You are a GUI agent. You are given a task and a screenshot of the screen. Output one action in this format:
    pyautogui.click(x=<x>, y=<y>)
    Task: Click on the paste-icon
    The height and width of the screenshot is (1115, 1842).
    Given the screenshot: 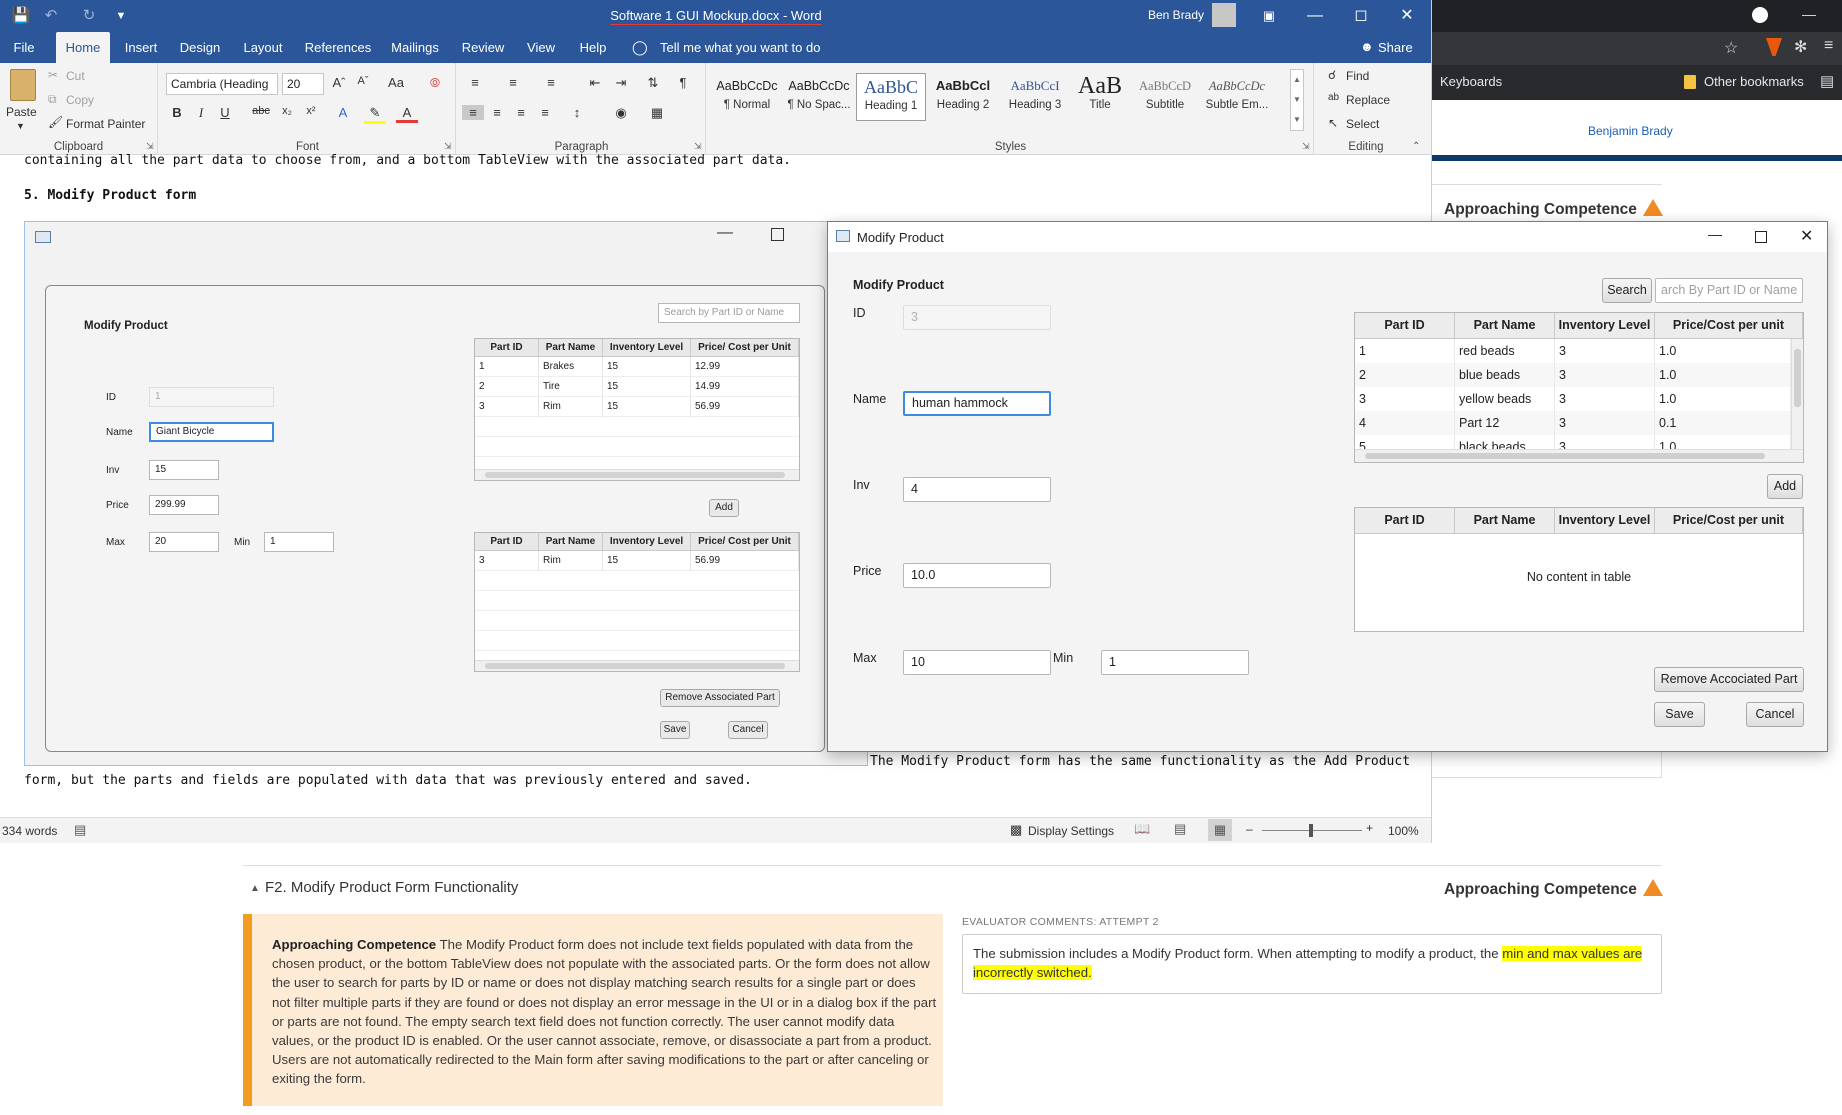 What is the action you would take?
    pyautogui.click(x=23, y=85)
    